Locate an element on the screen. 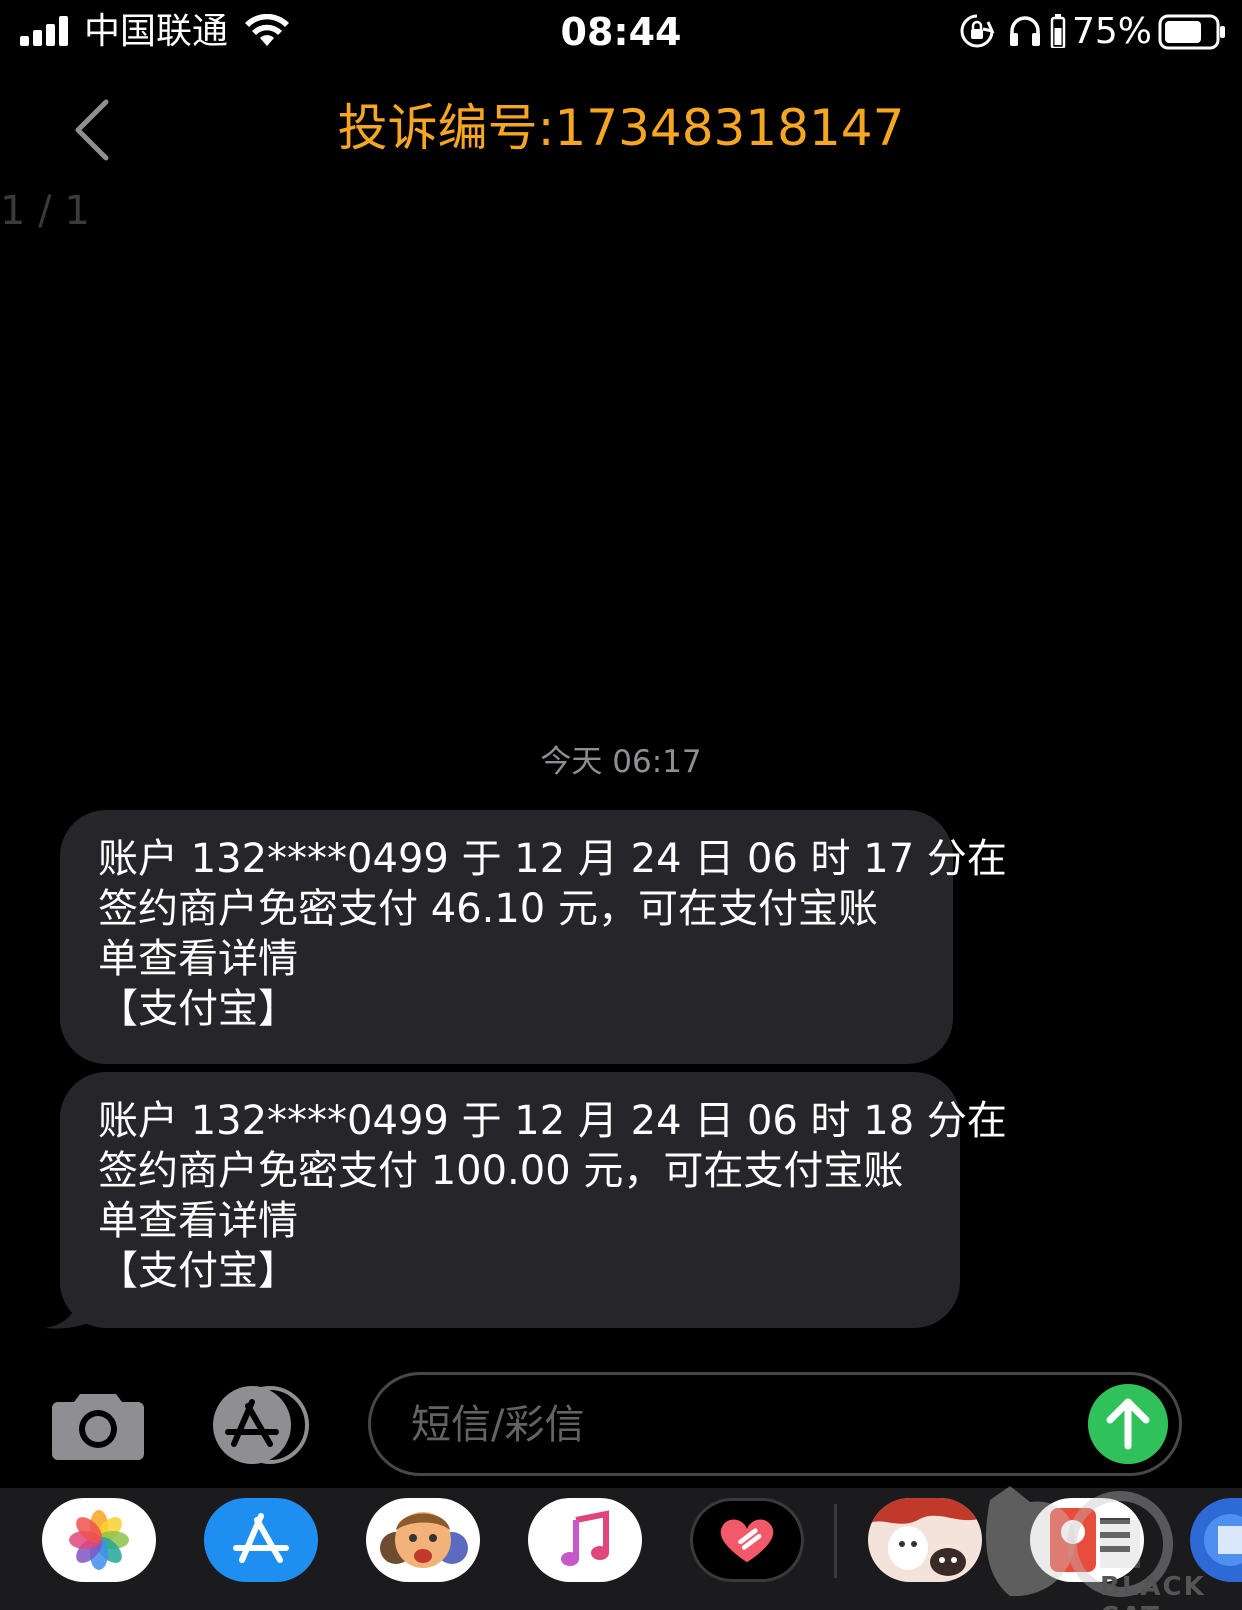  message-input-placeholder: 短信/彩信 is located at coordinates (498, 1425).